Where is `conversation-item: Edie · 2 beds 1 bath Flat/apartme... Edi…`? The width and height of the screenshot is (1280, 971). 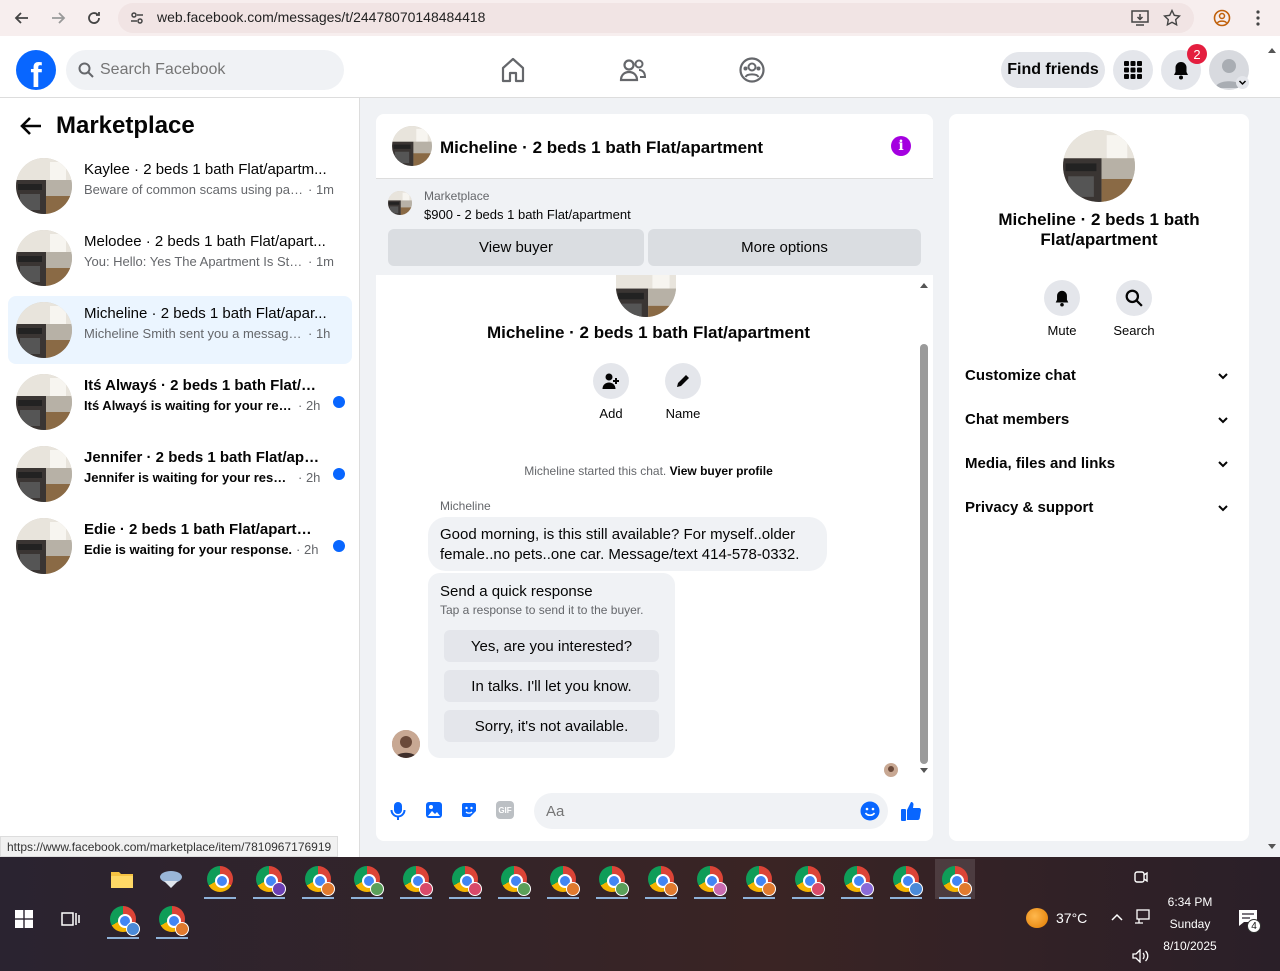 conversation-item: Edie · 2 beds 1 bath Flat/apartme... Edi… is located at coordinates (180, 546).